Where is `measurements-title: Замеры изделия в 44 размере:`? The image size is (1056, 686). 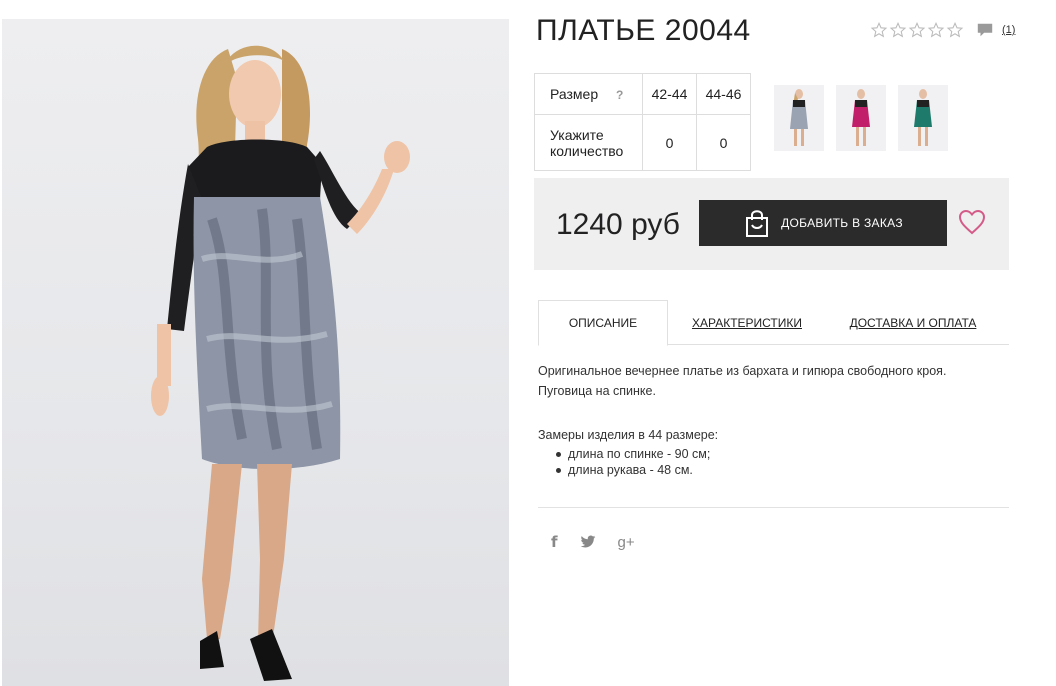
measurements-title: Замеры изделия в 44 размере: is located at coordinates (628, 435).